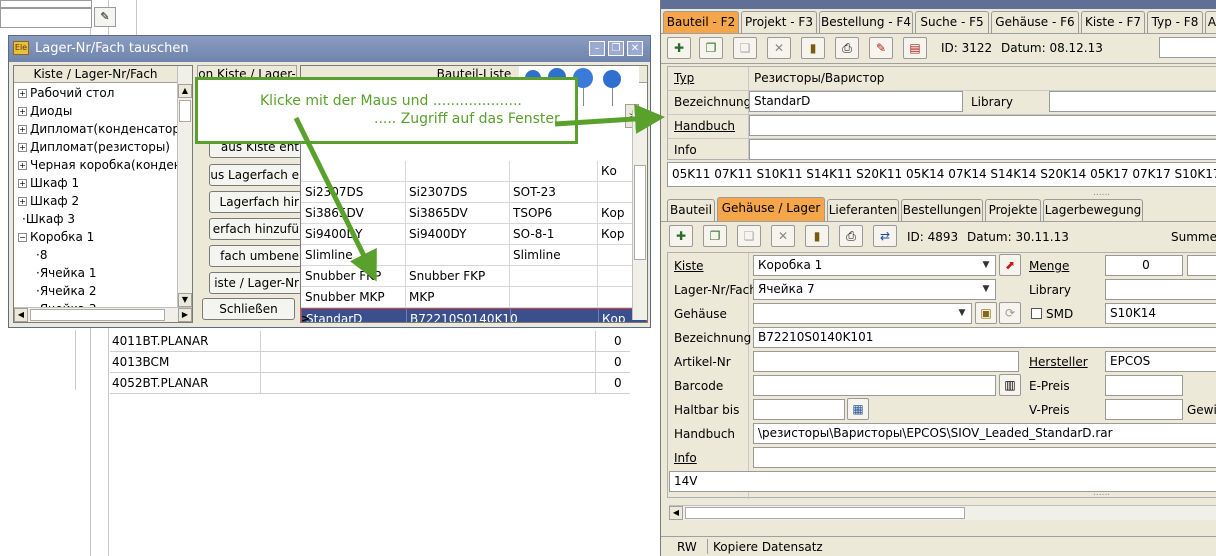 The width and height of the screenshot is (1216, 556). Describe the element at coordinates (335, 199) in the screenshot. I see `arrow-to-row` at that location.